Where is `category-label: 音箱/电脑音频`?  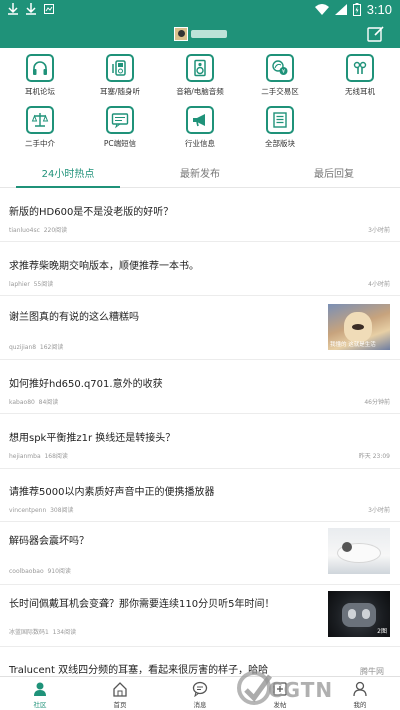
category-label: 音箱/电脑音频 is located at coordinates (200, 91).